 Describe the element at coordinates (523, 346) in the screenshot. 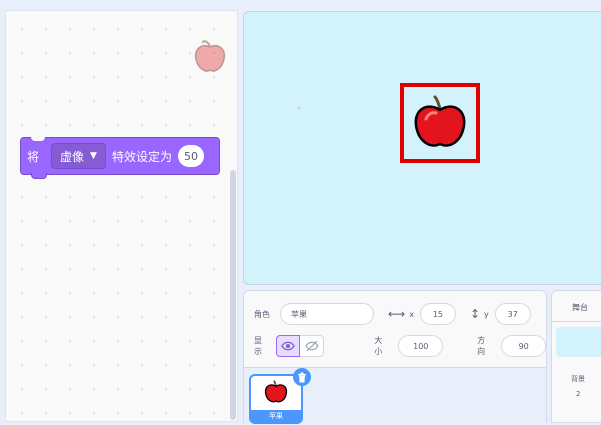

I see `direction-field: 90` at that location.